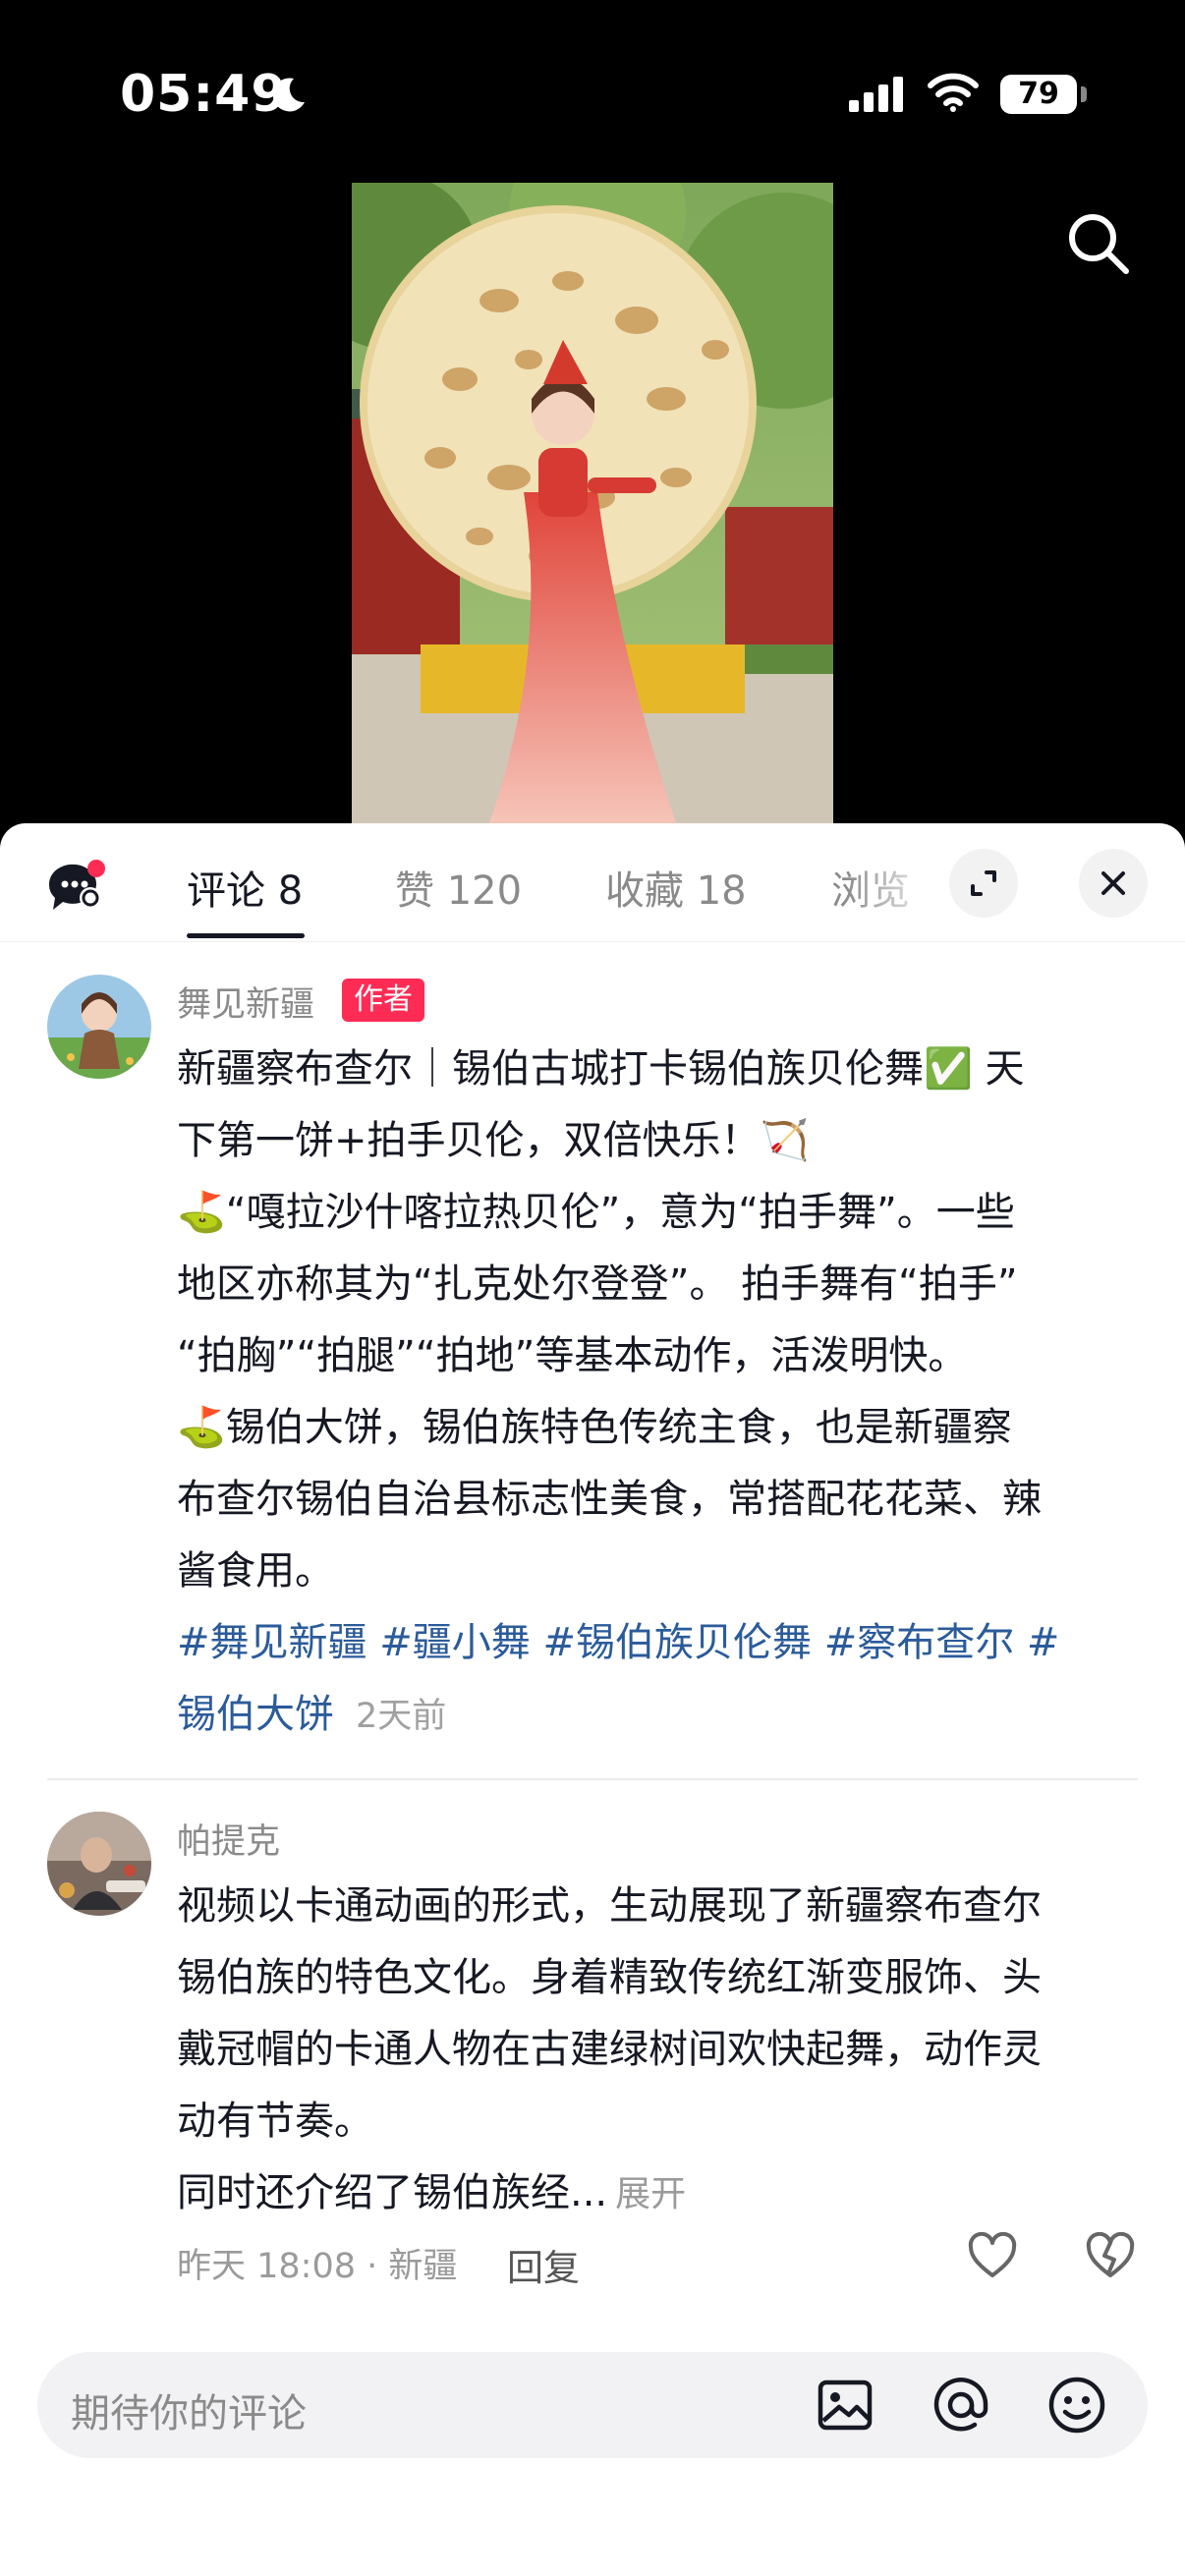 The width and height of the screenshot is (1185, 2576). What do you see at coordinates (594, 1427) in the screenshot?
I see `comment-line: ⛳锡伯大饼，锡伯族特色传统主食，也是新疆察` at bounding box center [594, 1427].